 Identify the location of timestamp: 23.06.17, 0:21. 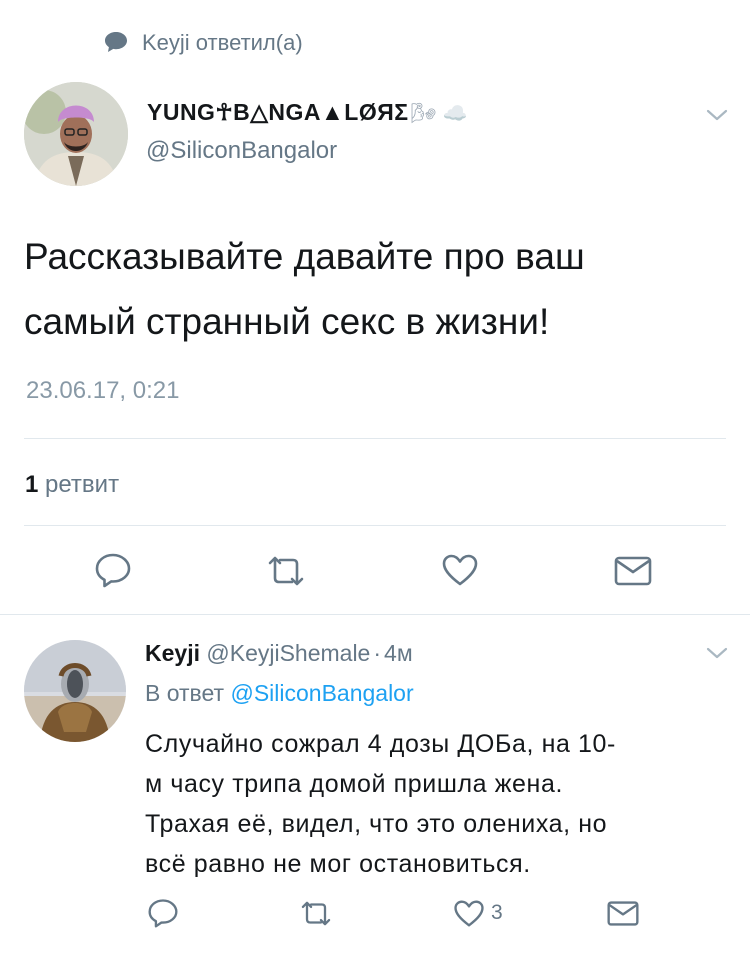
(102, 391).